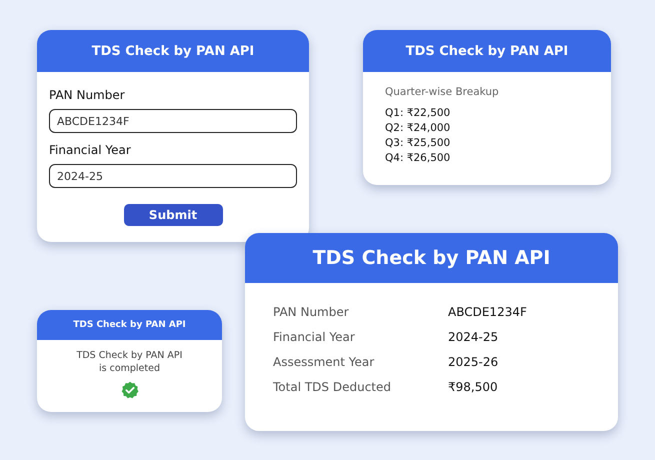 The height and width of the screenshot is (460, 655). I want to click on quarter-amount: Q4: ₹26,500, so click(418, 158).